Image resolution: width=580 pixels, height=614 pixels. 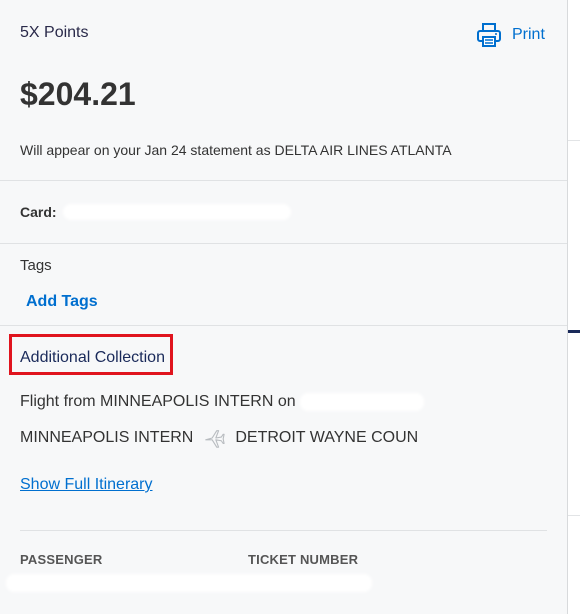 I want to click on card-row: Card:, so click(x=155, y=212).